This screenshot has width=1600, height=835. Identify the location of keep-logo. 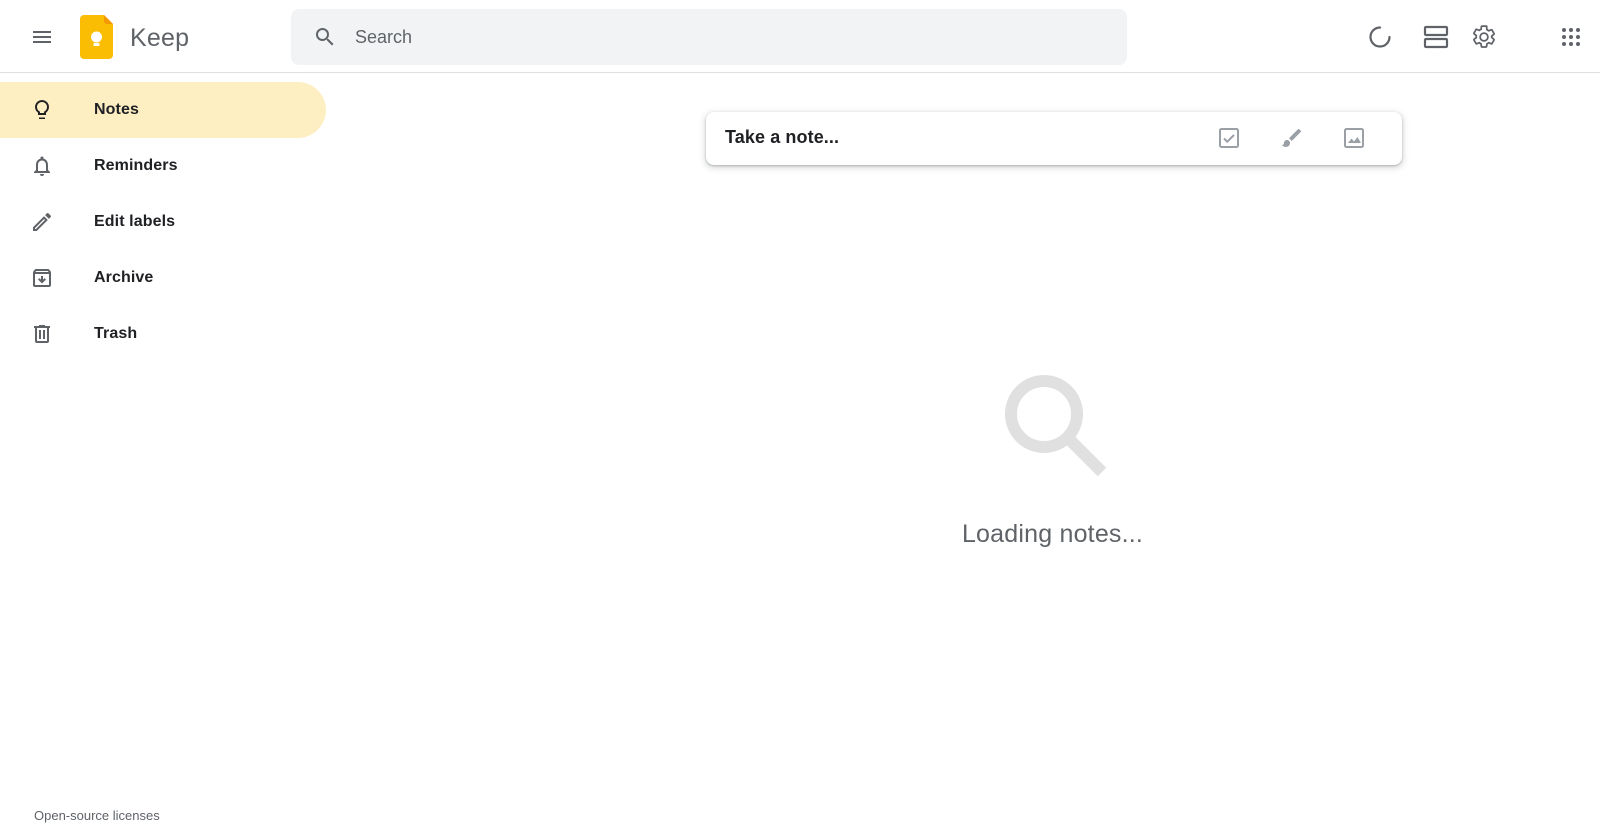
(96, 37).